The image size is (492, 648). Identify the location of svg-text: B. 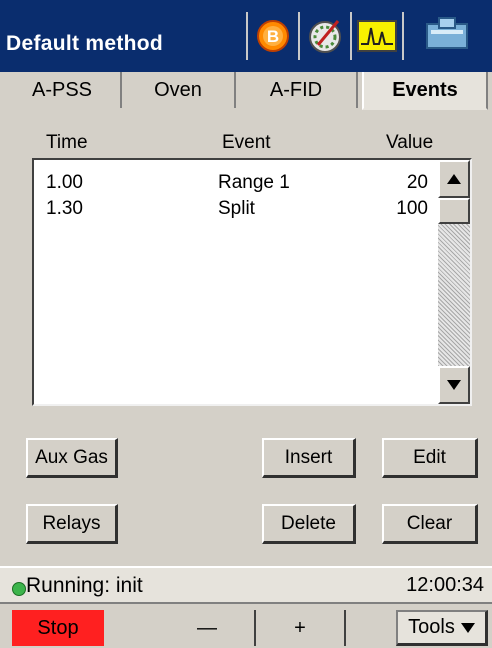
(273, 36).